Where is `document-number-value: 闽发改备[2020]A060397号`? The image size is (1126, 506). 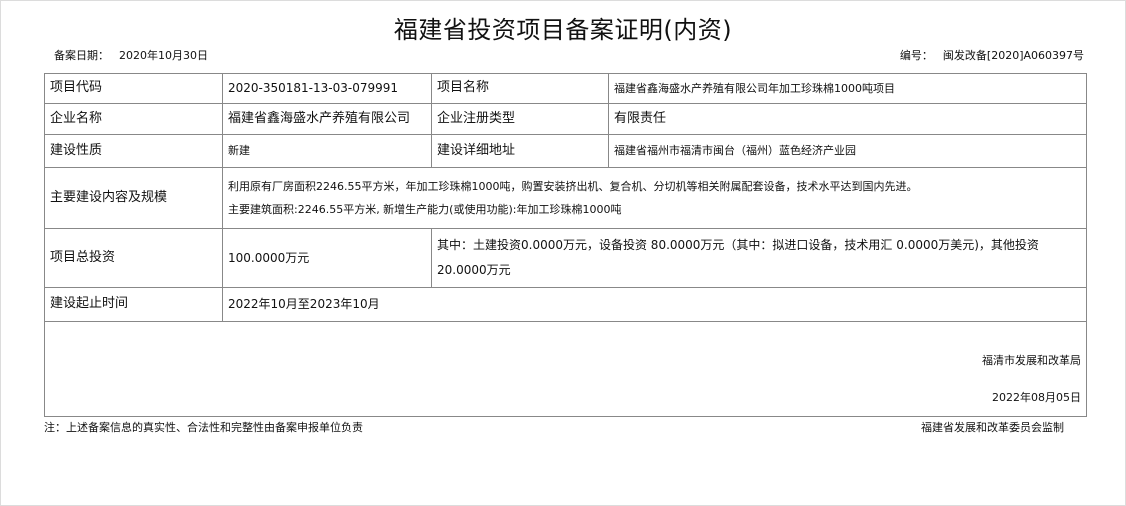 document-number-value: 闽发改备[2020]A060397号 is located at coordinates (1013, 55).